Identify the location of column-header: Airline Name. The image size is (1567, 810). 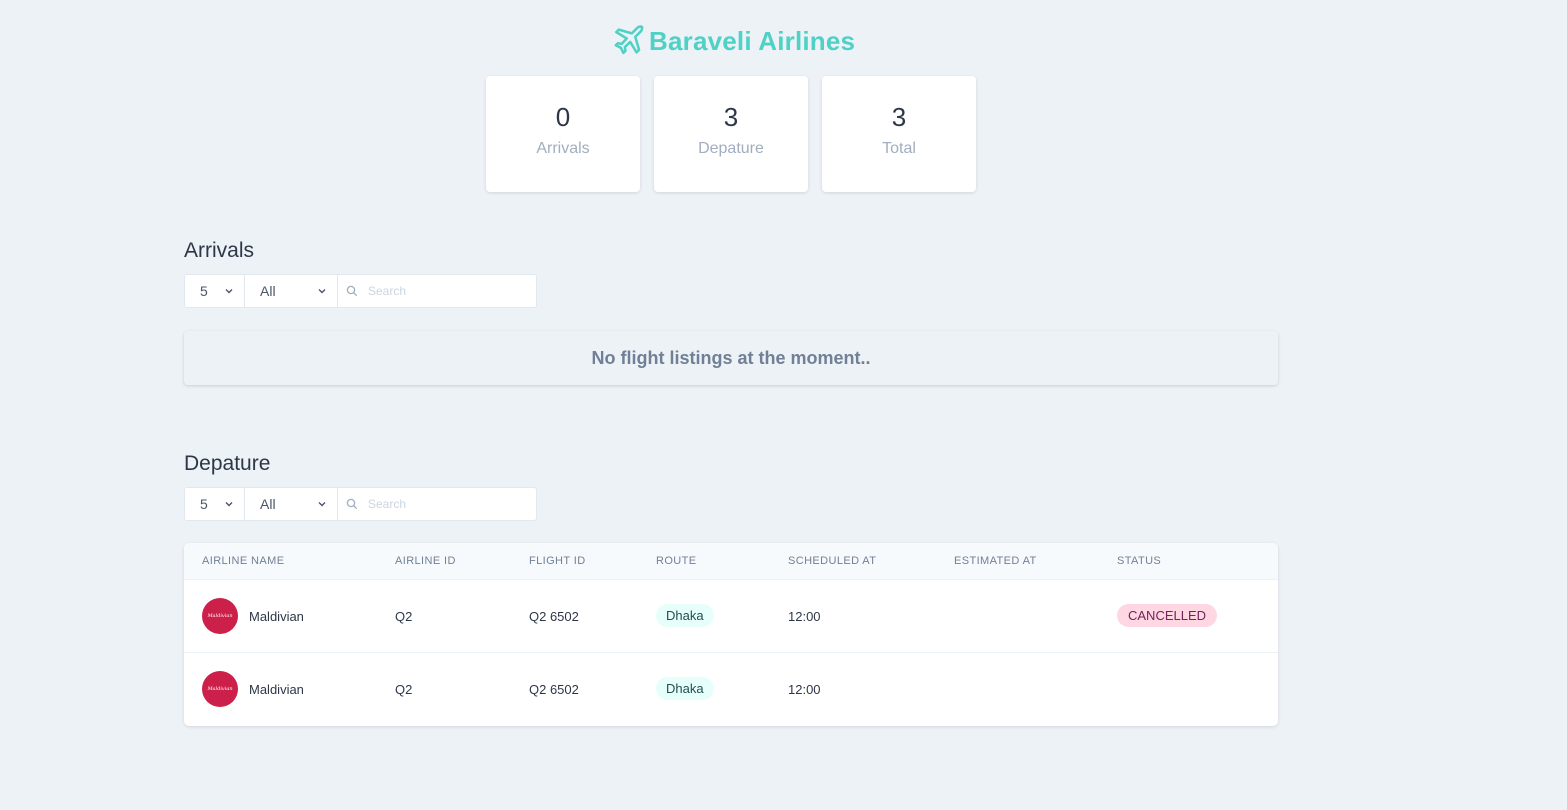
(243, 561).